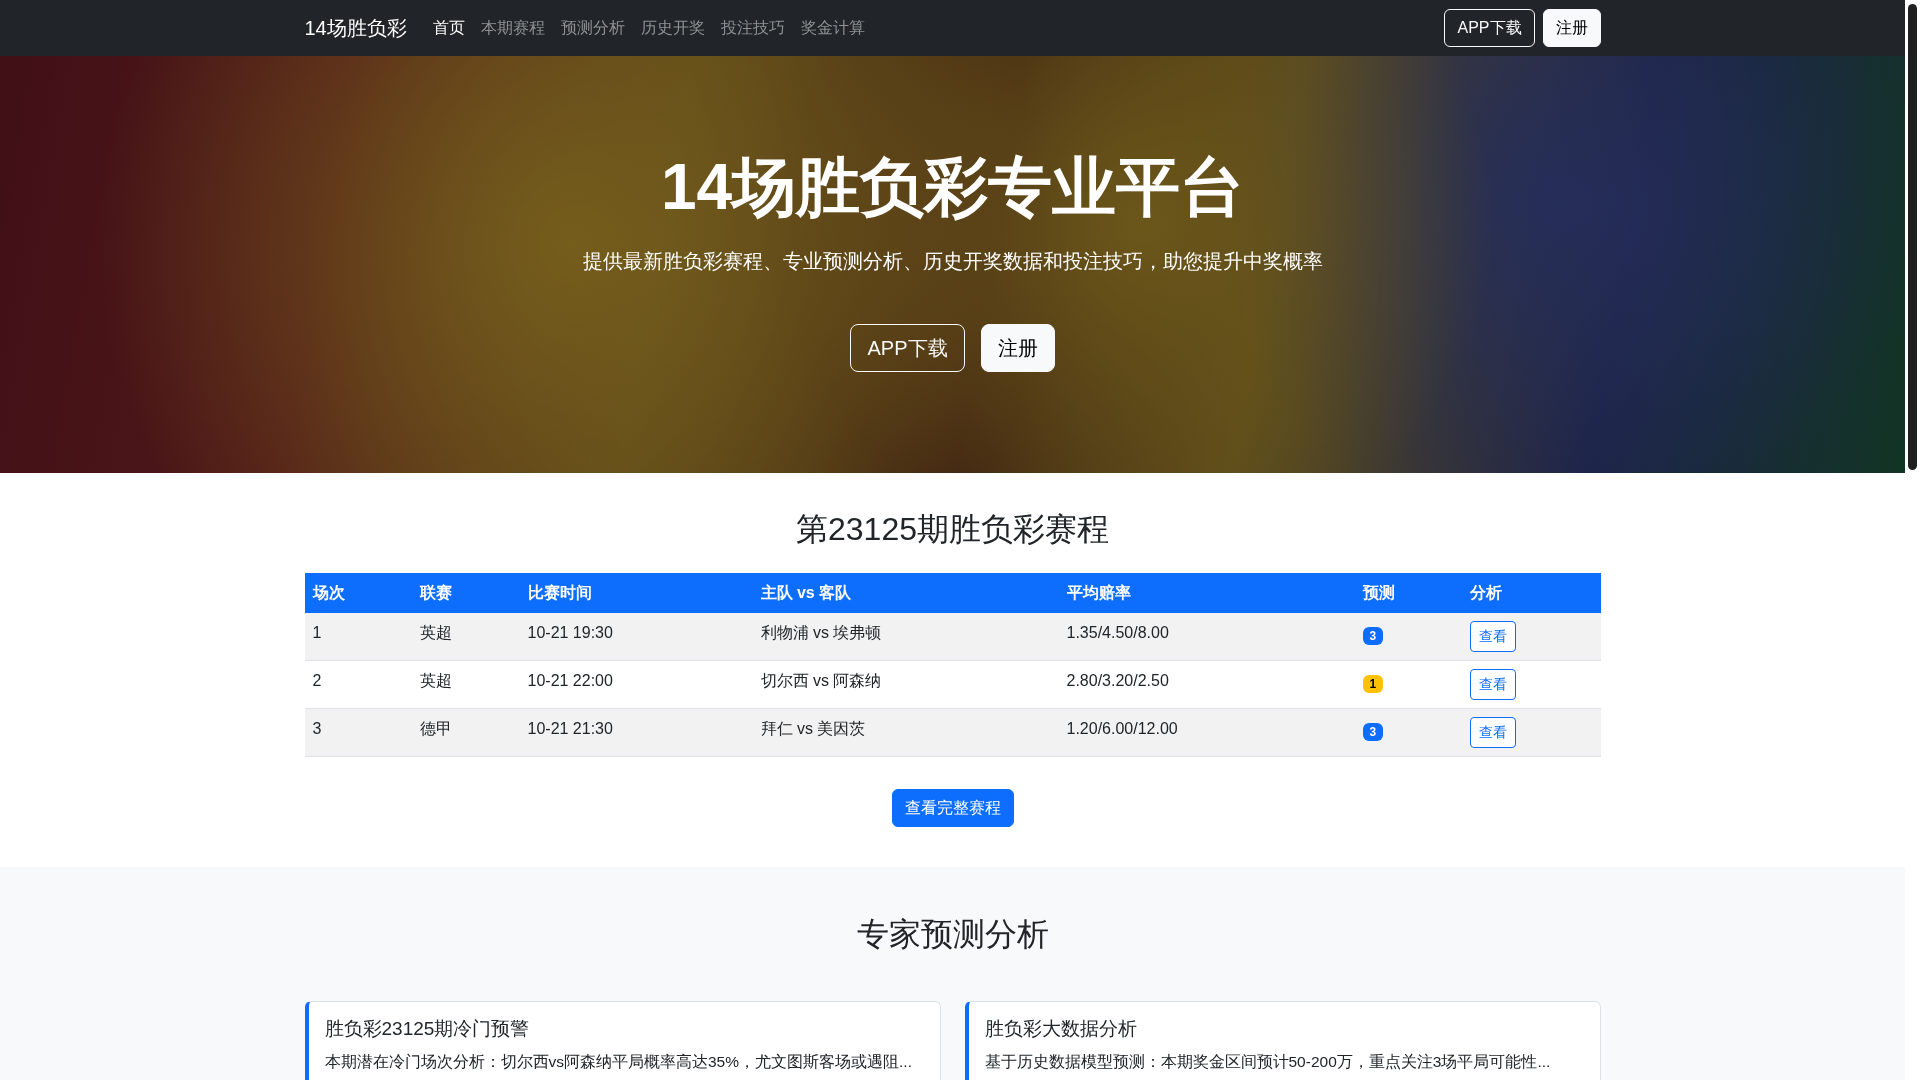 The image size is (1920, 1080). Describe the element at coordinates (806, 593) in the screenshot. I see `column-header: 主队 vs 客队` at that location.